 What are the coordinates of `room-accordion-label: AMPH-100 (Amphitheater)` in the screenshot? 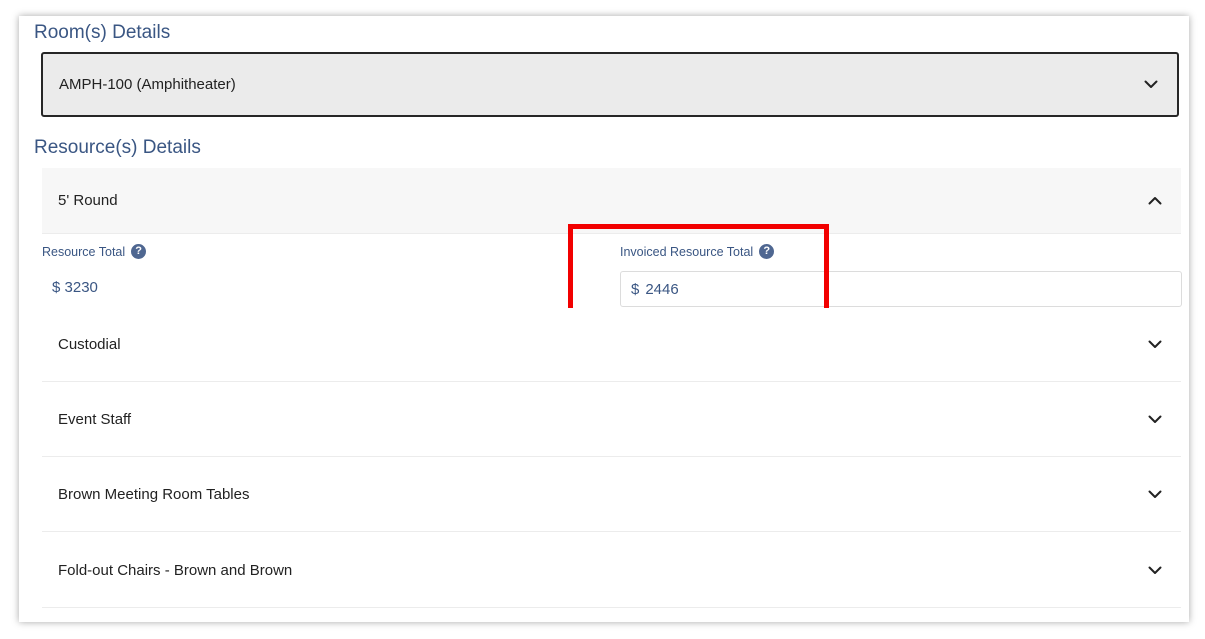 It's located at (147, 84).